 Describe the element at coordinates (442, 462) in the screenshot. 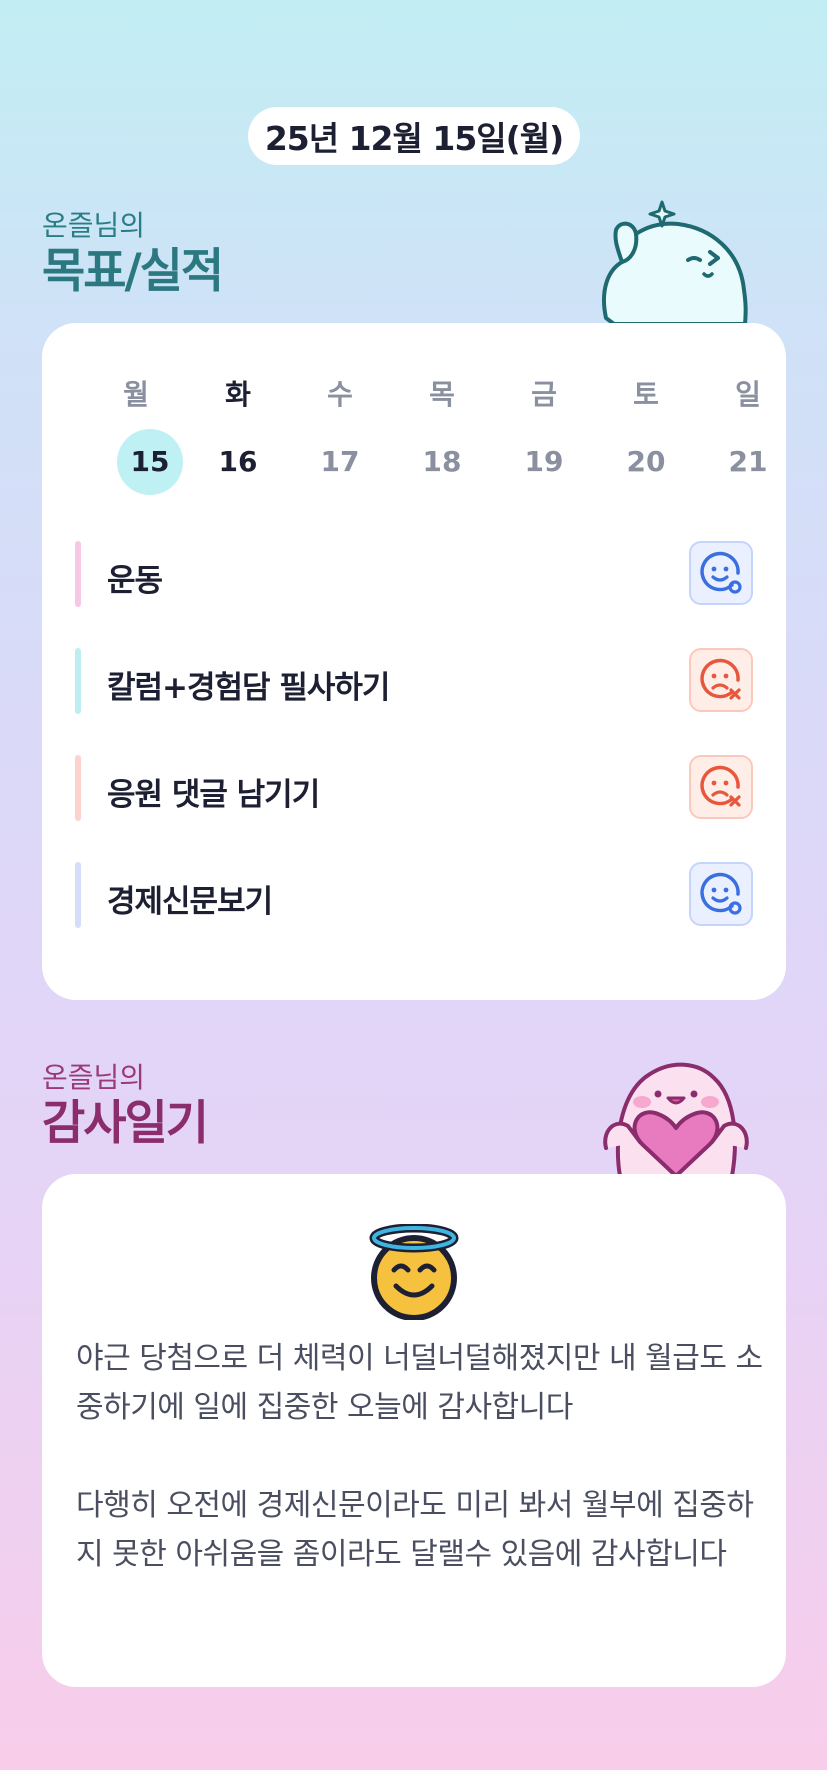

I see `day-18: 18` at that location.